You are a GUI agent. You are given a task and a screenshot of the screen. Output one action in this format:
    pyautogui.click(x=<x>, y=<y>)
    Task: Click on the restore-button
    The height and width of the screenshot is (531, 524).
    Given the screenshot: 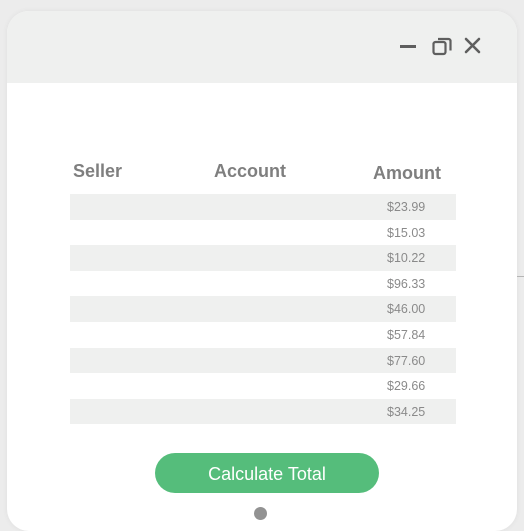 What is the action you would take?
    pyautogui.click(x=442, y=46)
    